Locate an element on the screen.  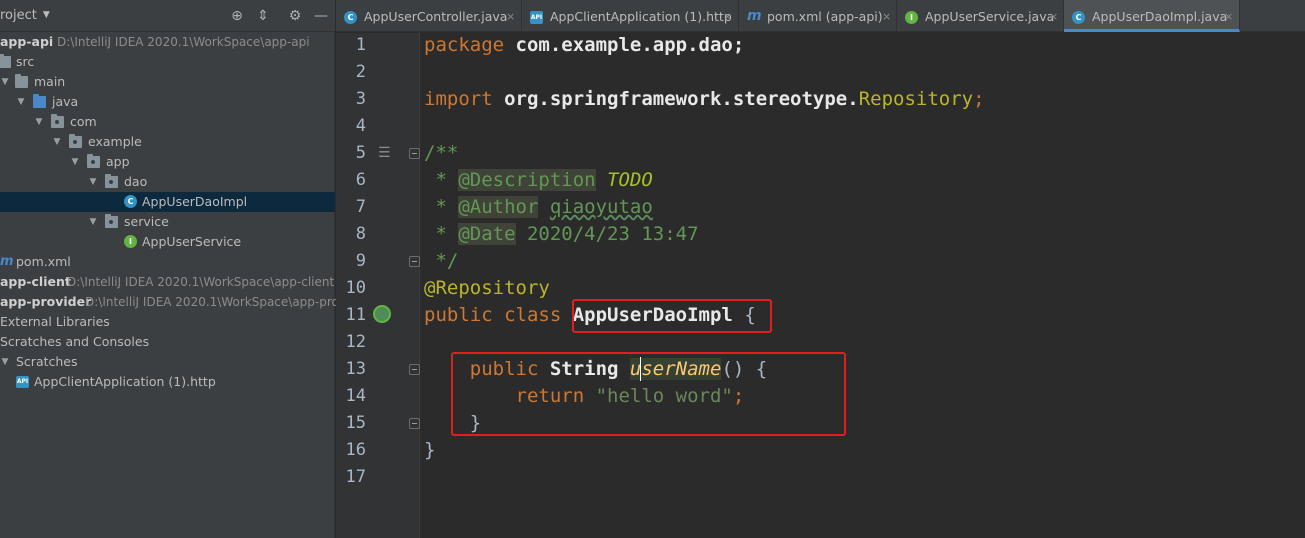
line-number: 5 is located at coordinates (360, 153).